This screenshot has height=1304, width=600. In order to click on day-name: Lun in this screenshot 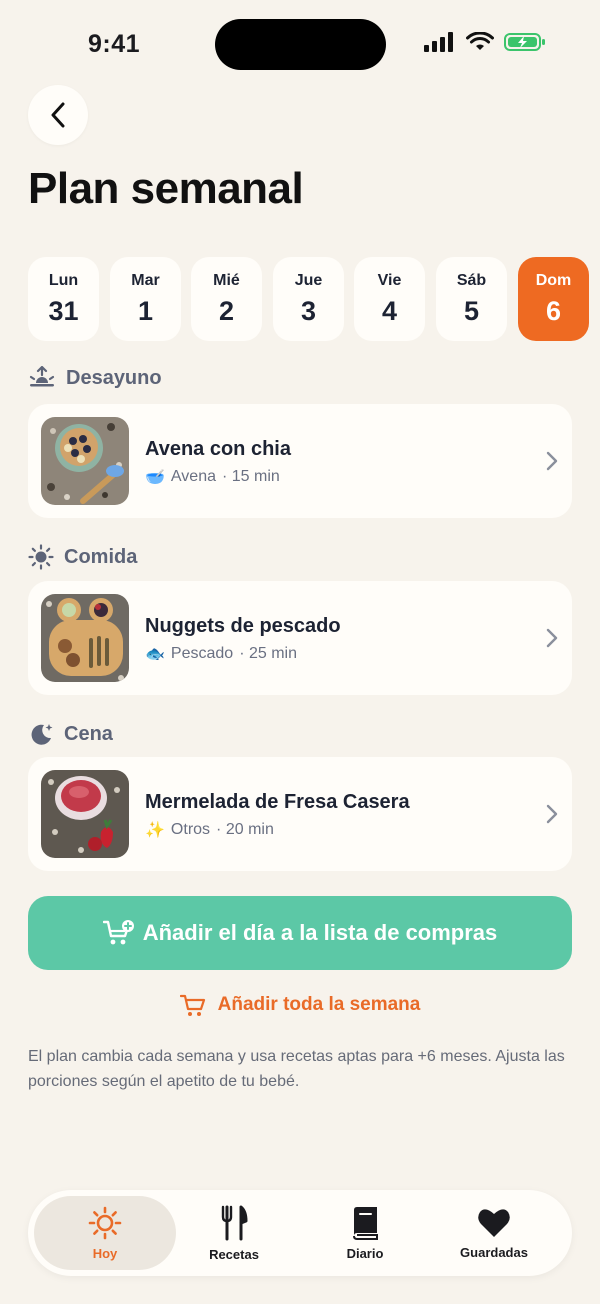, I will do `click(63, 280)`.